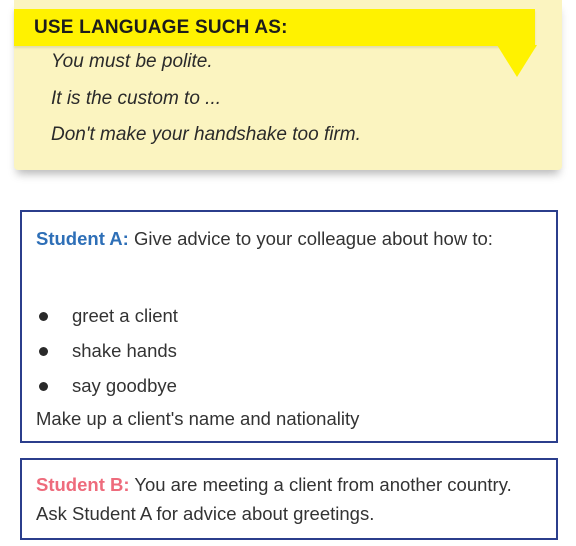  Describe the element at coordinates (83, 484) in the screenshot. I see `student-b-label: Student B:` at that location.